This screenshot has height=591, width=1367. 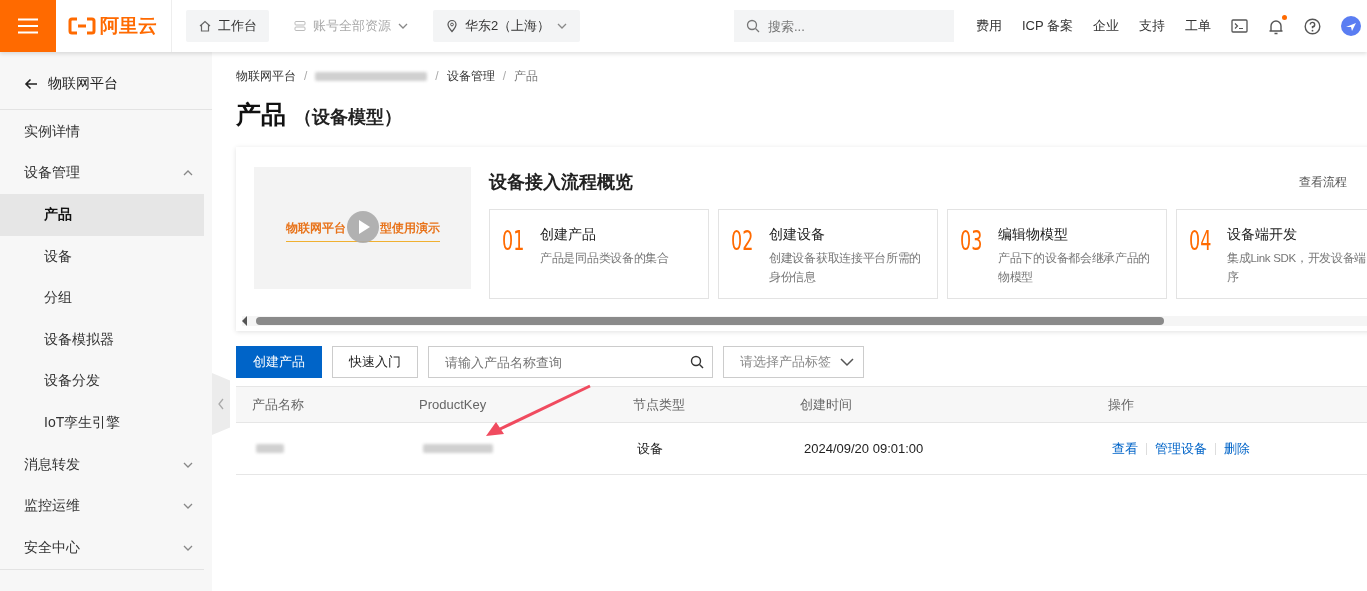 What do you see at coordinates (300, 26) in the screenshot?
I see `stack-icon` at bounding box center [300, 26].